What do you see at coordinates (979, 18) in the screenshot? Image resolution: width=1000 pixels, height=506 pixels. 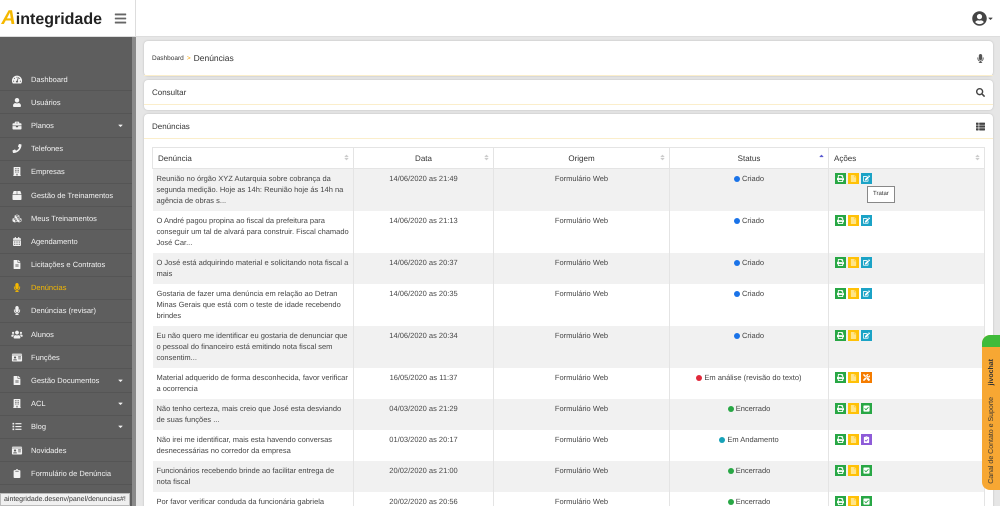 I see `user-avatar-icon` at bounding box center [979, 18].